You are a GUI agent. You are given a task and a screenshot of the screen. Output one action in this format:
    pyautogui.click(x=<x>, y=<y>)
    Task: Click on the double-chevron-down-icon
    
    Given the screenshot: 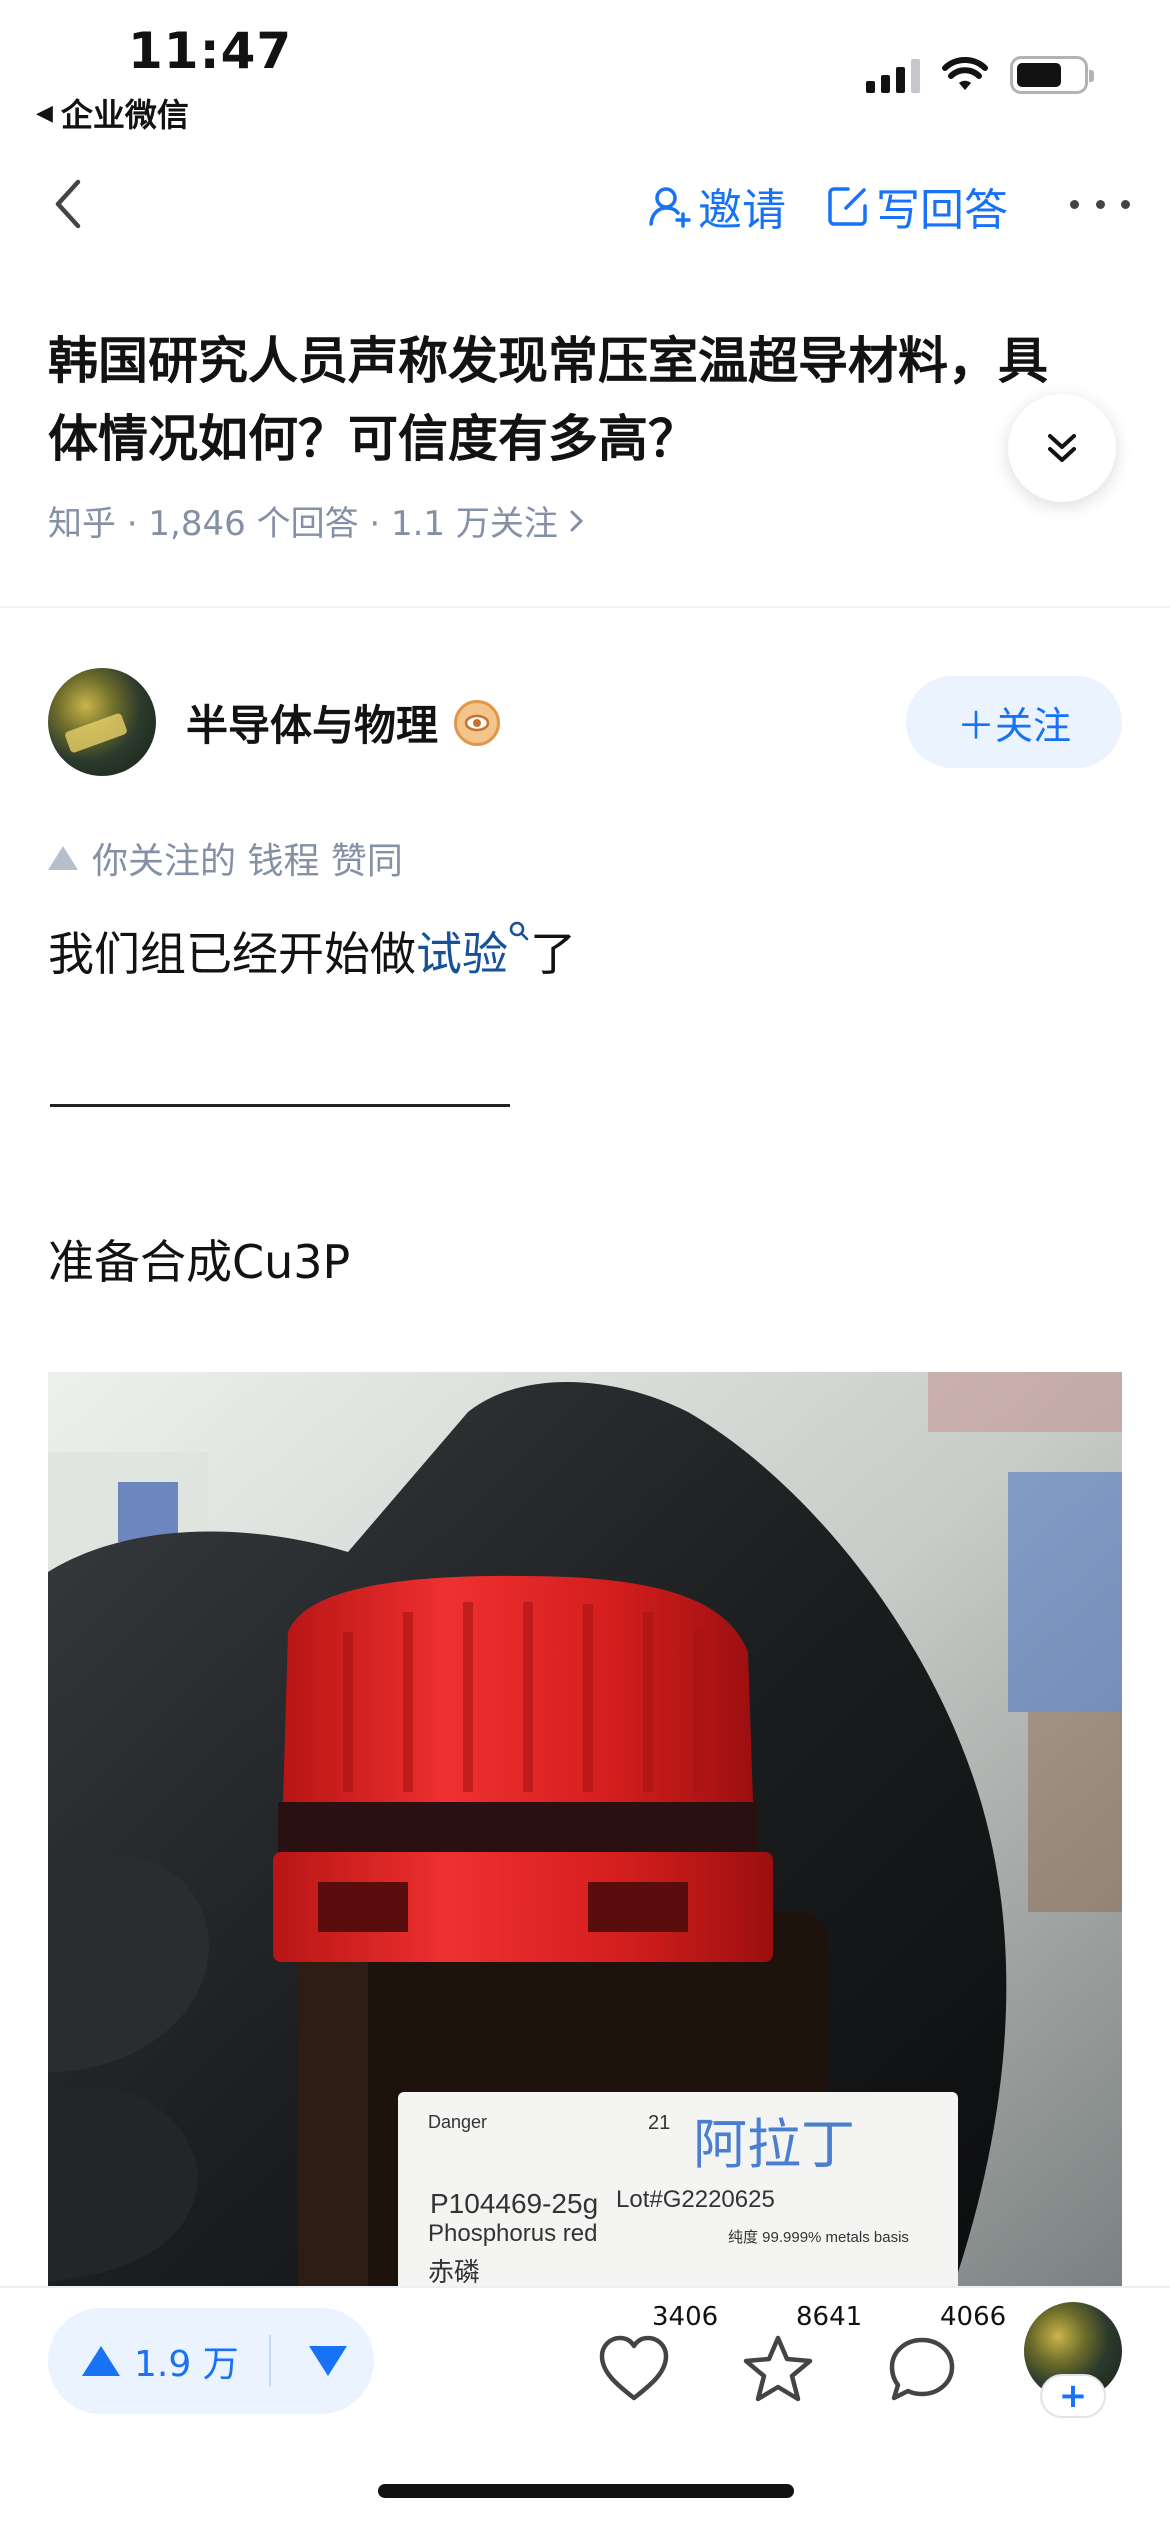 What is the action you would take?
    pyautogui.click(x=1062, y=448)
    